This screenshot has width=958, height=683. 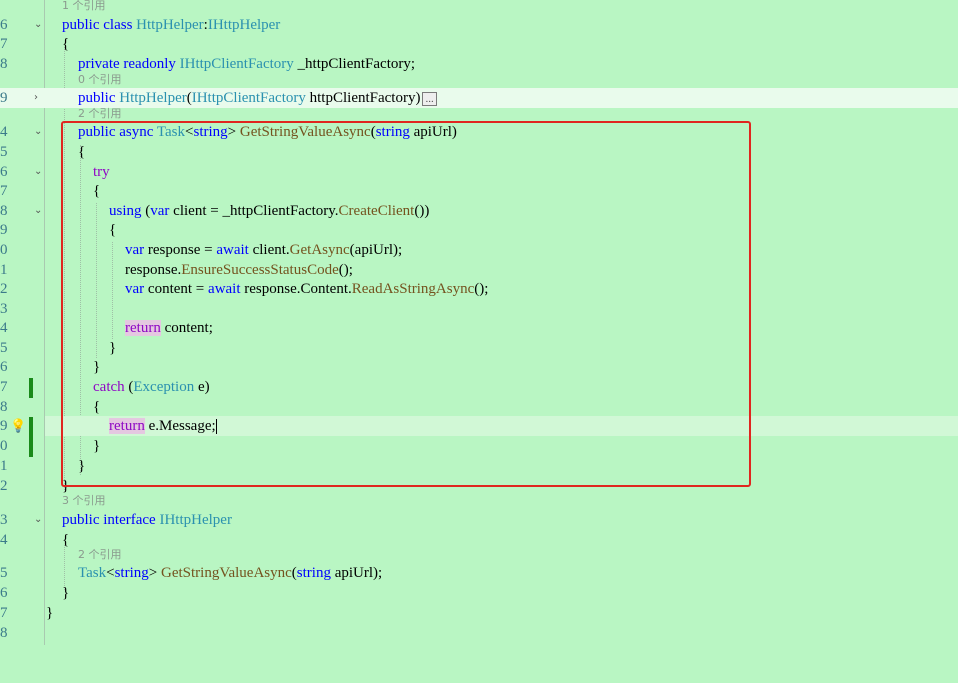 What do you see at coordinates (171, 25) in the screenshot?
I see `code-text: public class HttpHelper:IHttpHelper` at bounding box center [171, 25].